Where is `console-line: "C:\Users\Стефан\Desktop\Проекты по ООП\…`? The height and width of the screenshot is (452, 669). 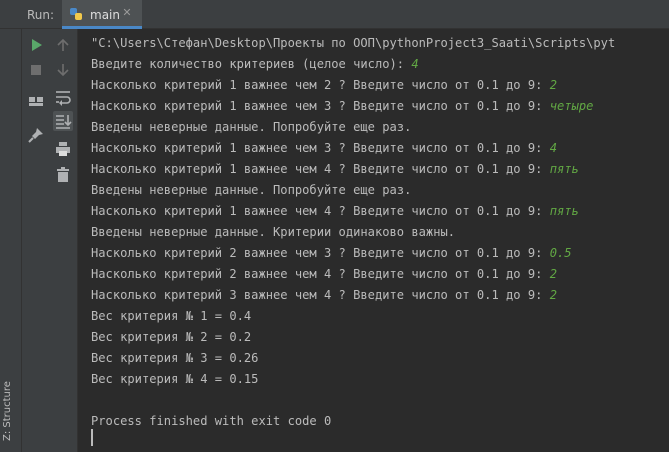
console-line: "C:\Users\Стефан\Desktop\Проекты по ООП\… is located at coordinates (353, 43).